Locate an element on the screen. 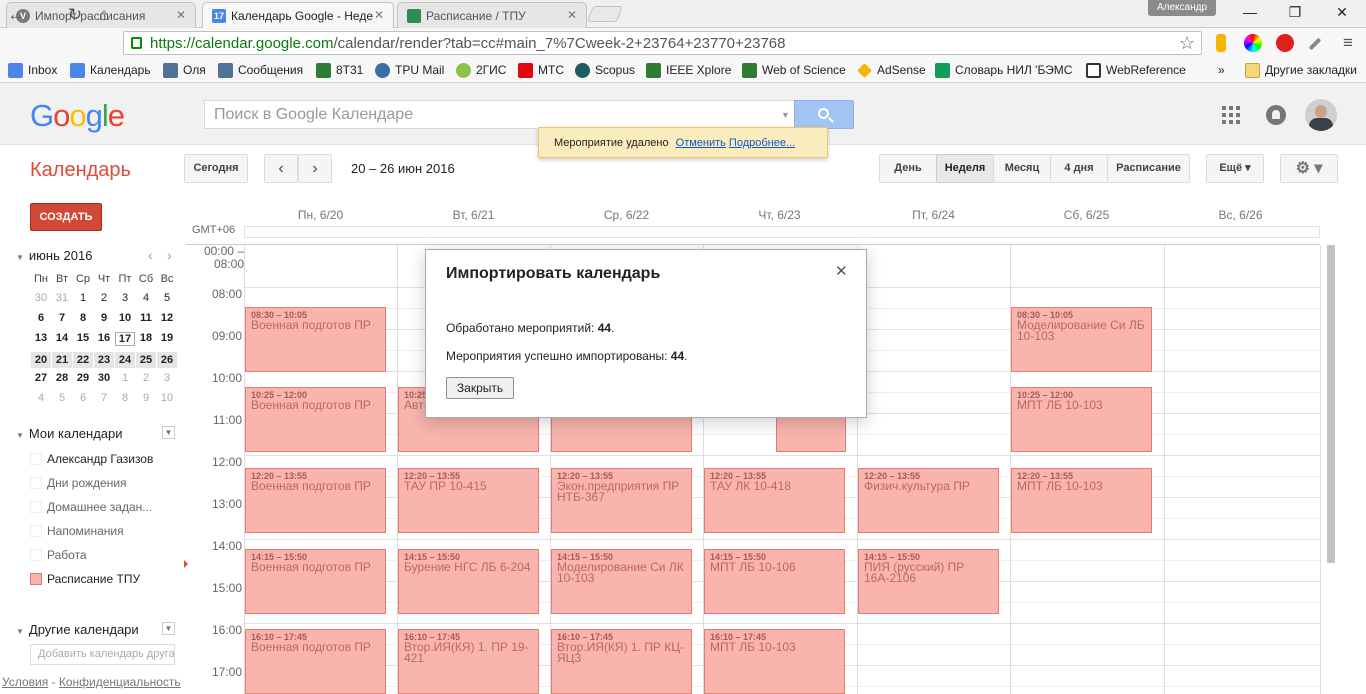 The width and height of the screenshot is (1366, 694). today-button: Сегодня is located at coordinates (216, 168).